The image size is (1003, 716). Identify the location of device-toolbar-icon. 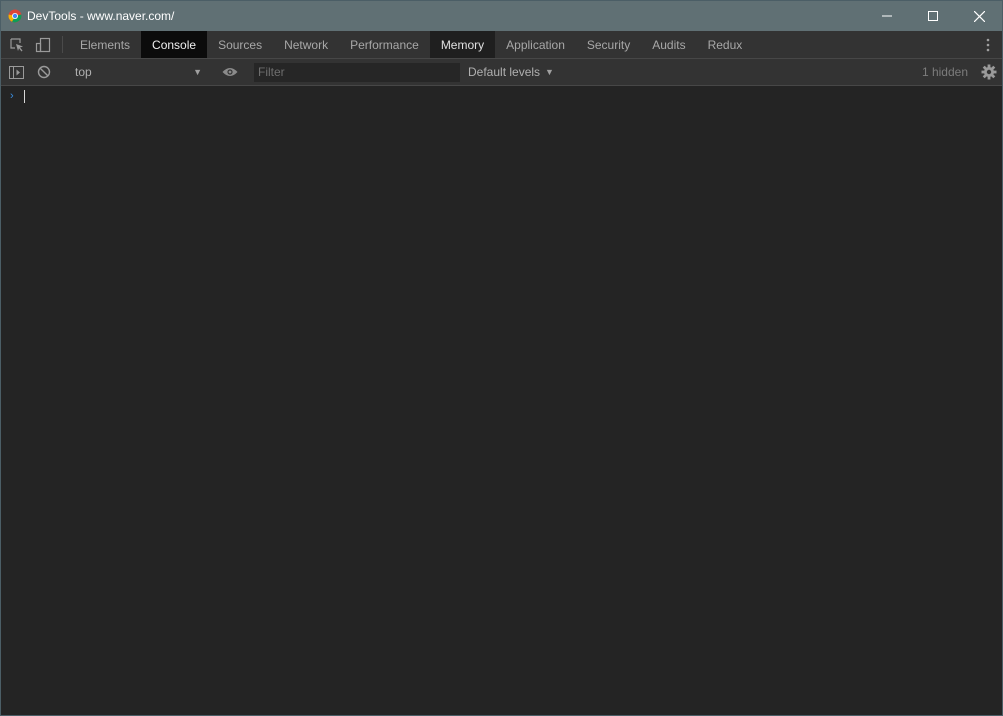
(43, 44).